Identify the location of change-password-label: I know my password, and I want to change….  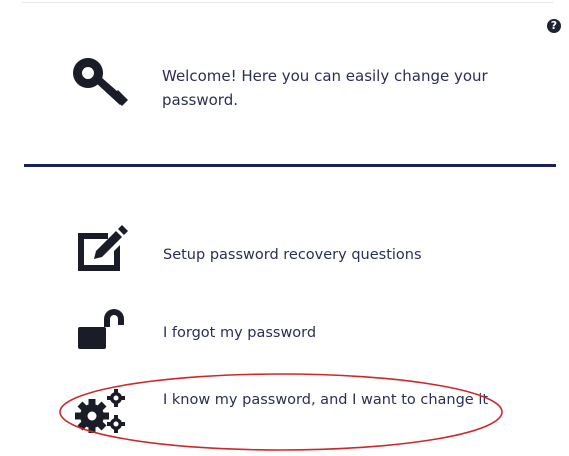
(326, 400).